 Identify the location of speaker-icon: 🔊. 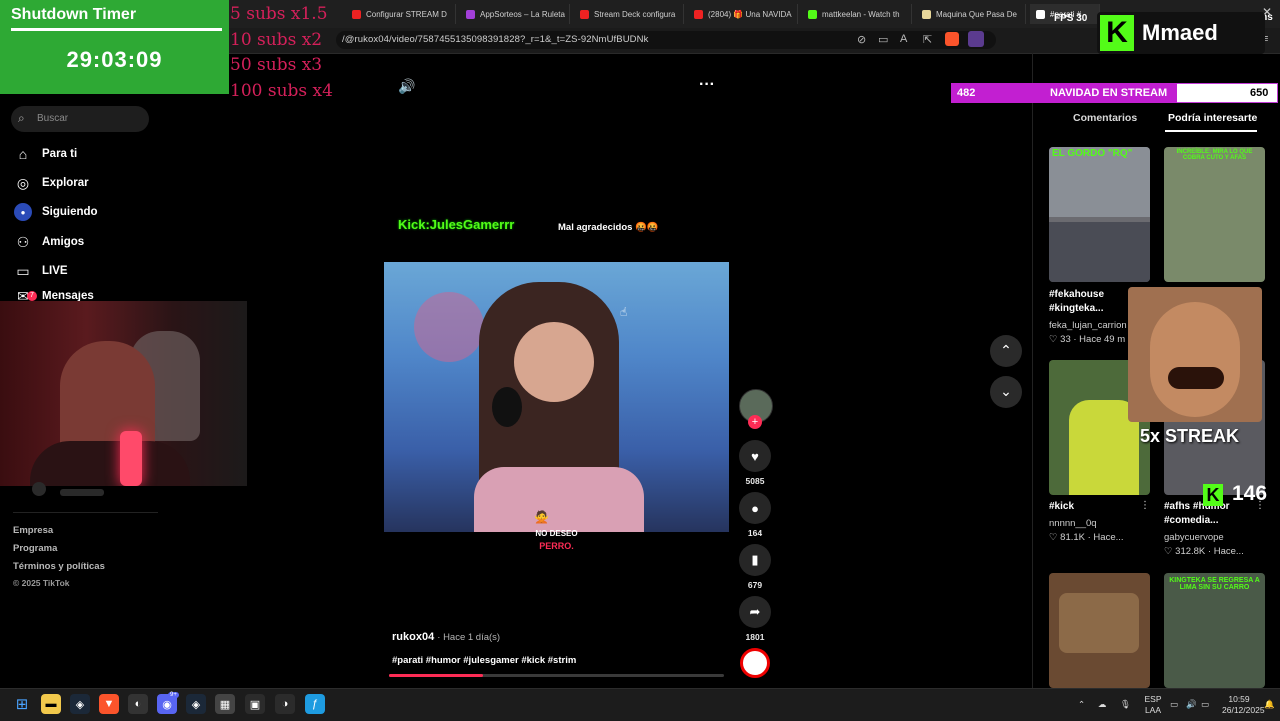
(1191, 704).